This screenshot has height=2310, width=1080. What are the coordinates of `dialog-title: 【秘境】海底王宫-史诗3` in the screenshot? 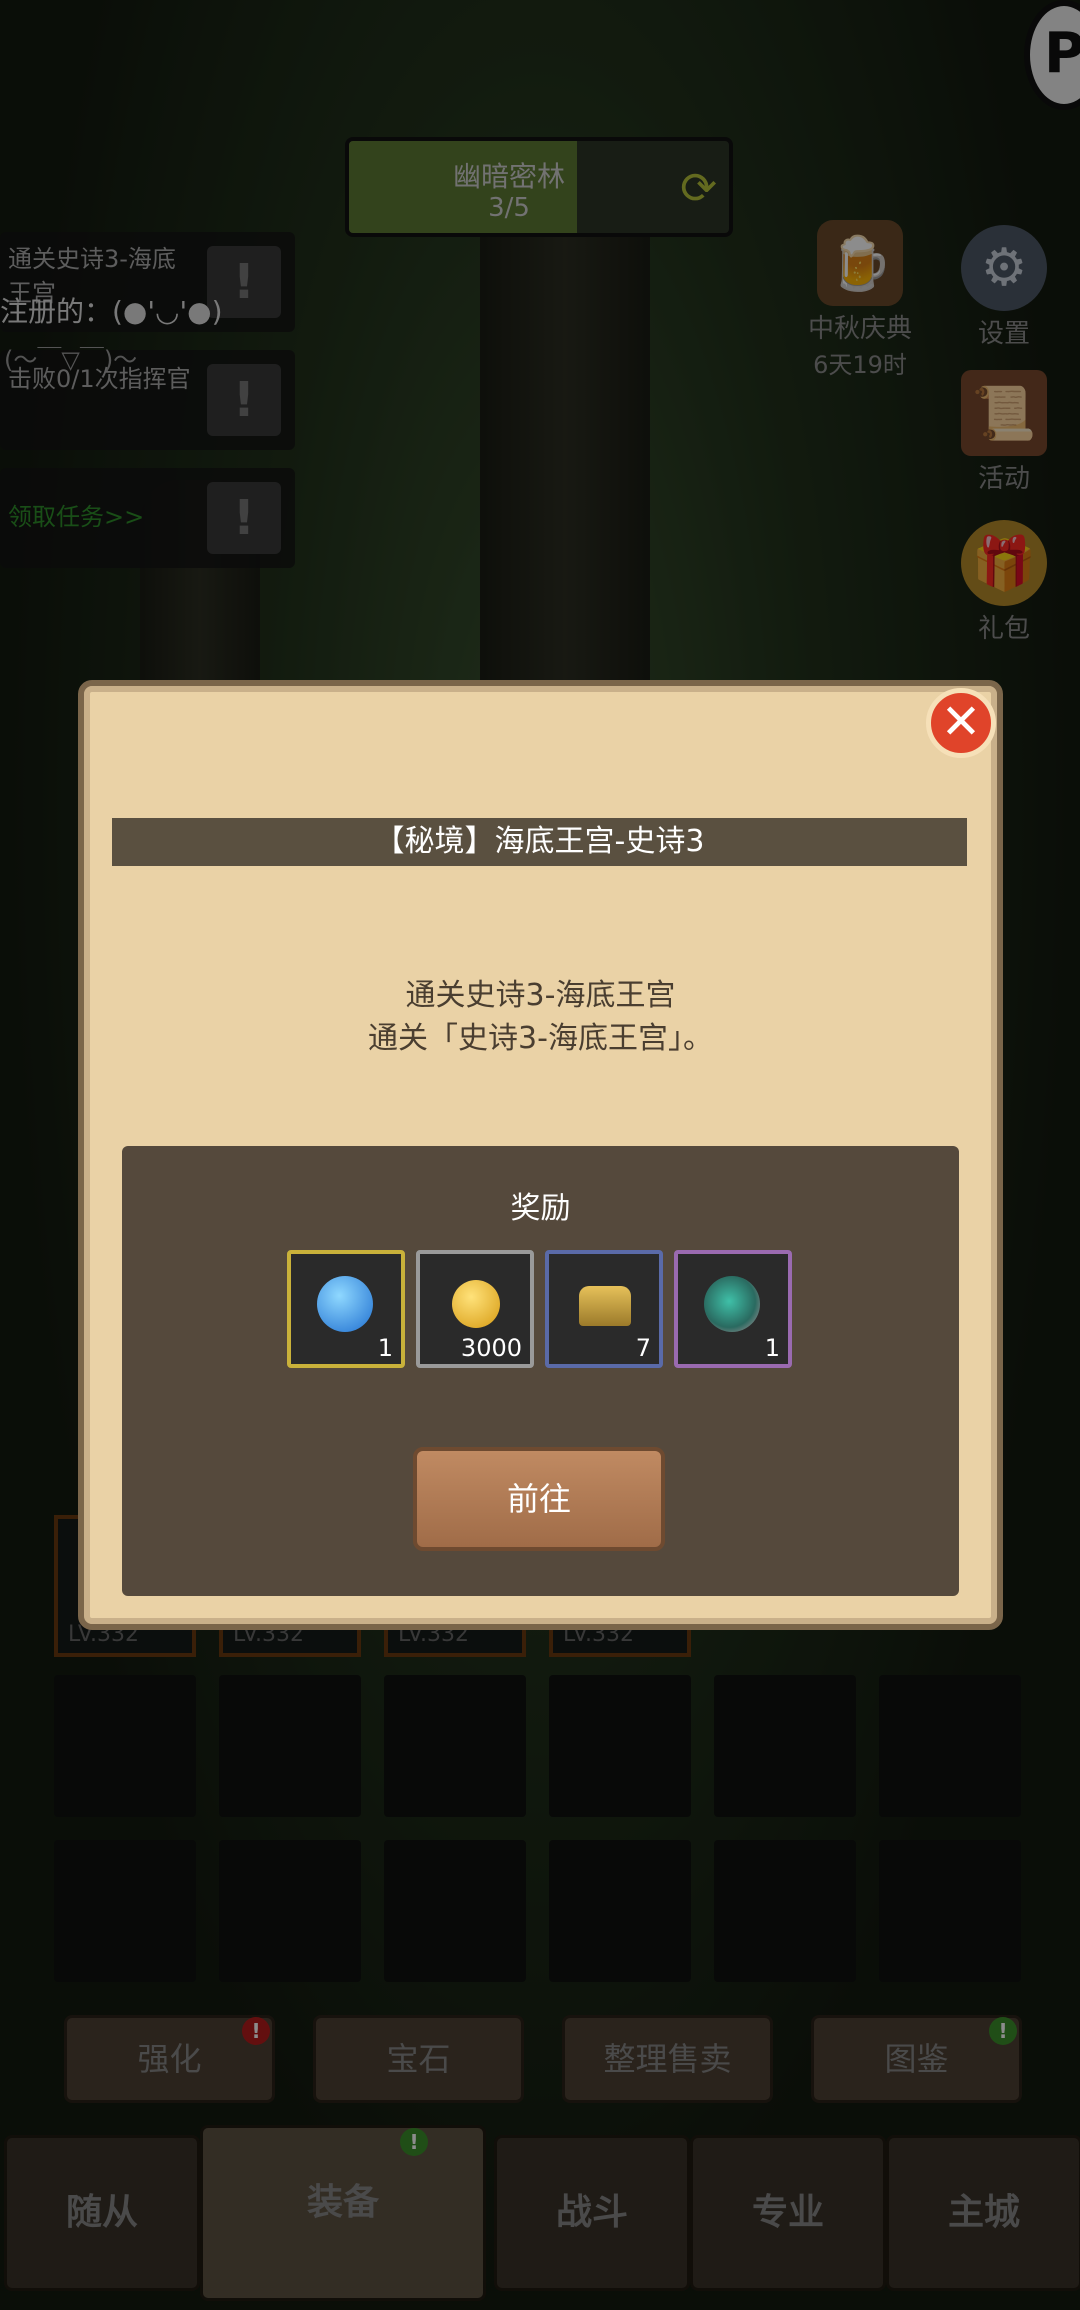 It's located at (539, 842).